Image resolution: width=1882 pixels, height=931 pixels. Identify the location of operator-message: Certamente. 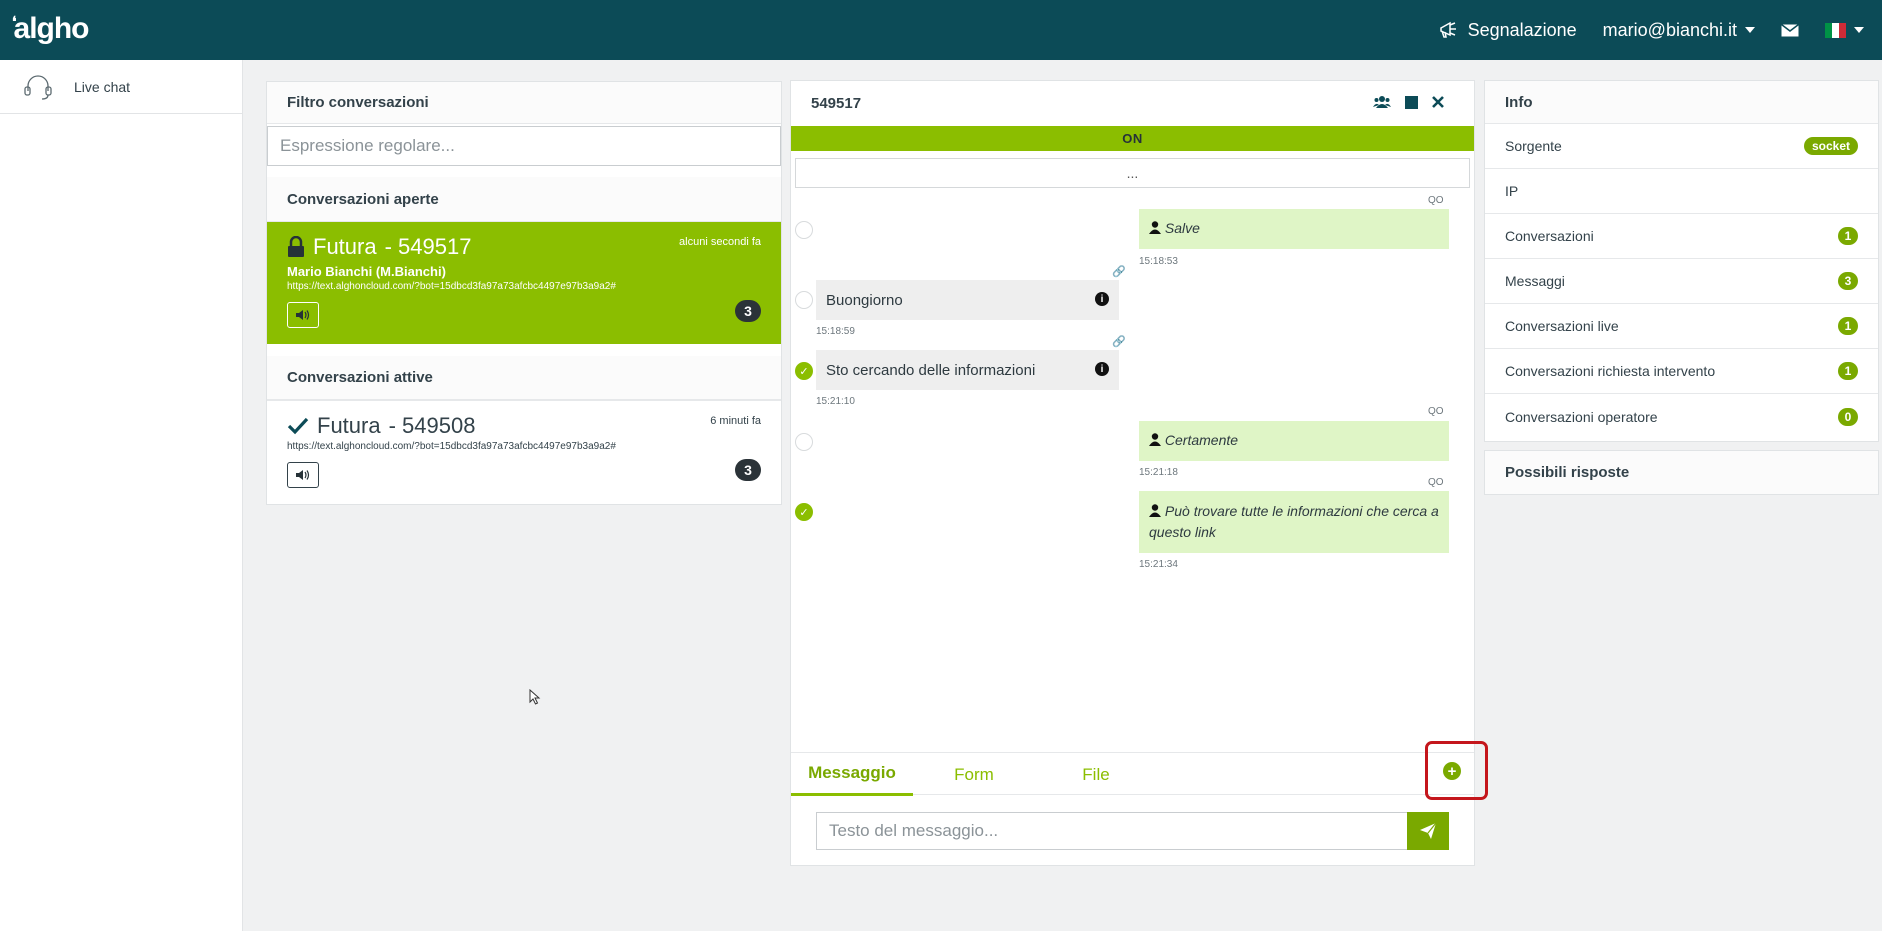
(1294, 441).